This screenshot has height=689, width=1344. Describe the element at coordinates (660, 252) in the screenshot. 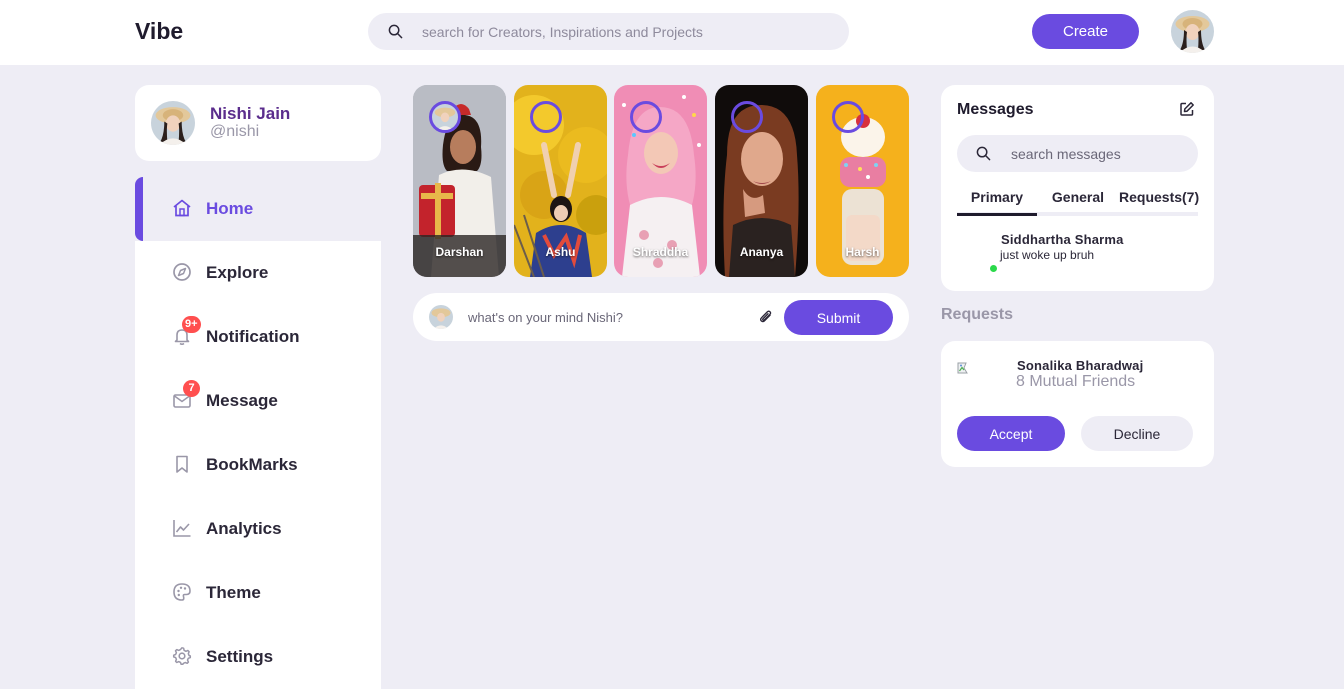

I see `story-name: Shraddha` at that location.